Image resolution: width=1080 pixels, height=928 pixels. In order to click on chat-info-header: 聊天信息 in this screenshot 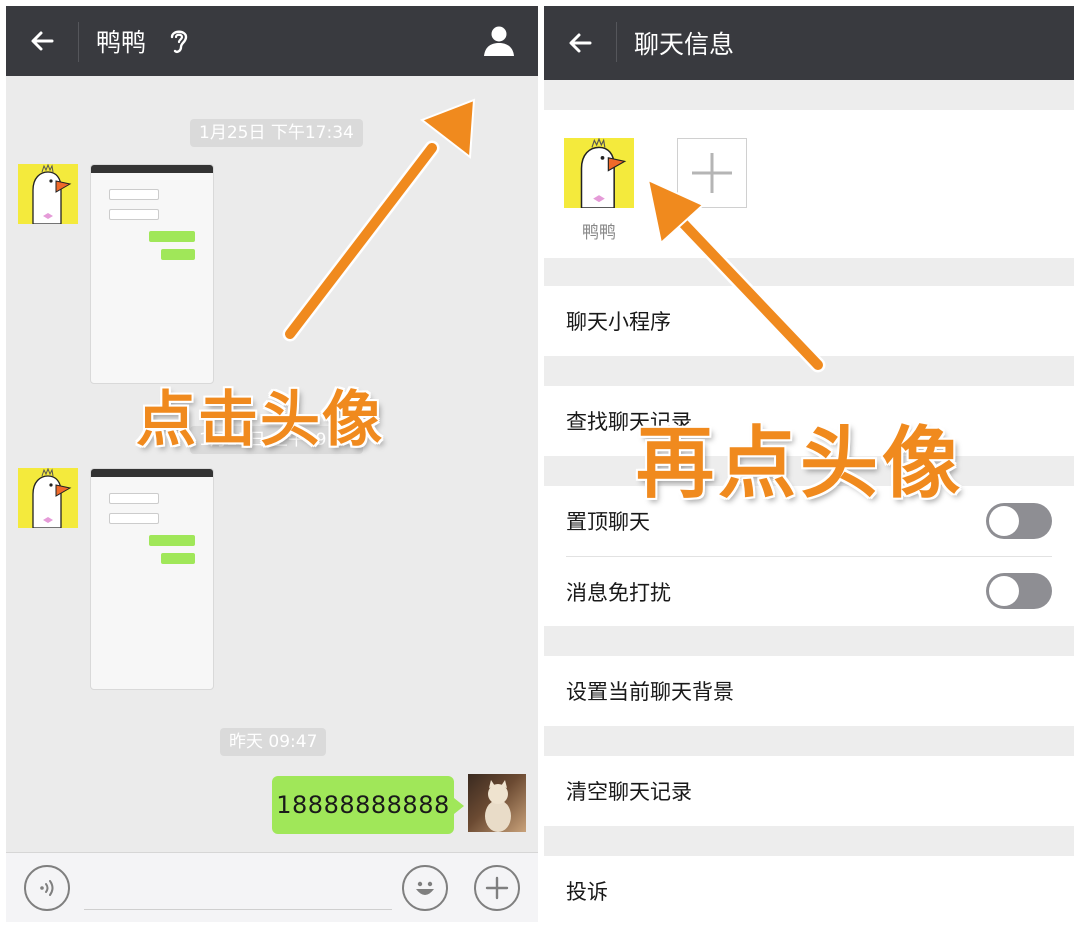, I will do `click(809, 43)`.